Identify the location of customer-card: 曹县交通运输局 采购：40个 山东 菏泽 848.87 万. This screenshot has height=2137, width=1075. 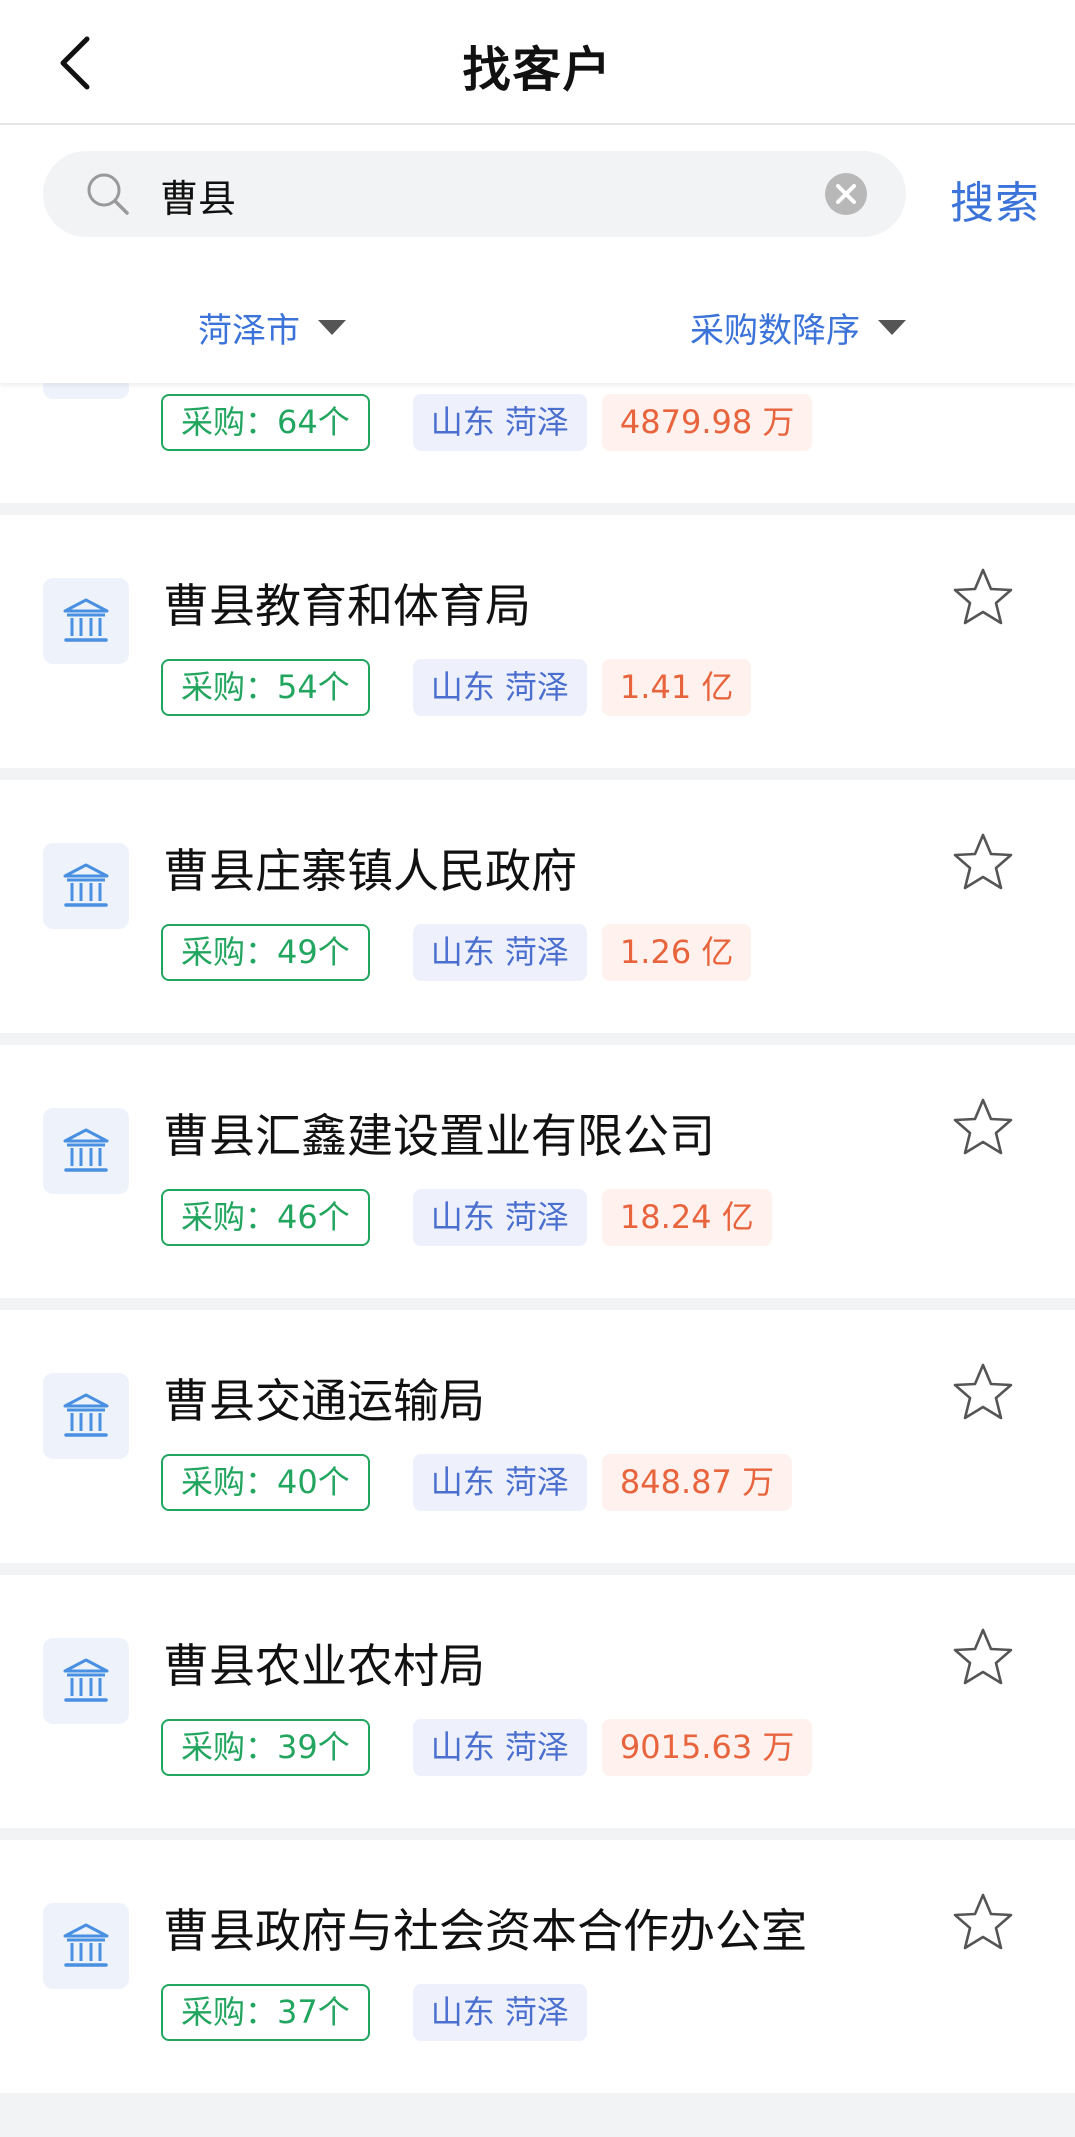
(537, 1436).